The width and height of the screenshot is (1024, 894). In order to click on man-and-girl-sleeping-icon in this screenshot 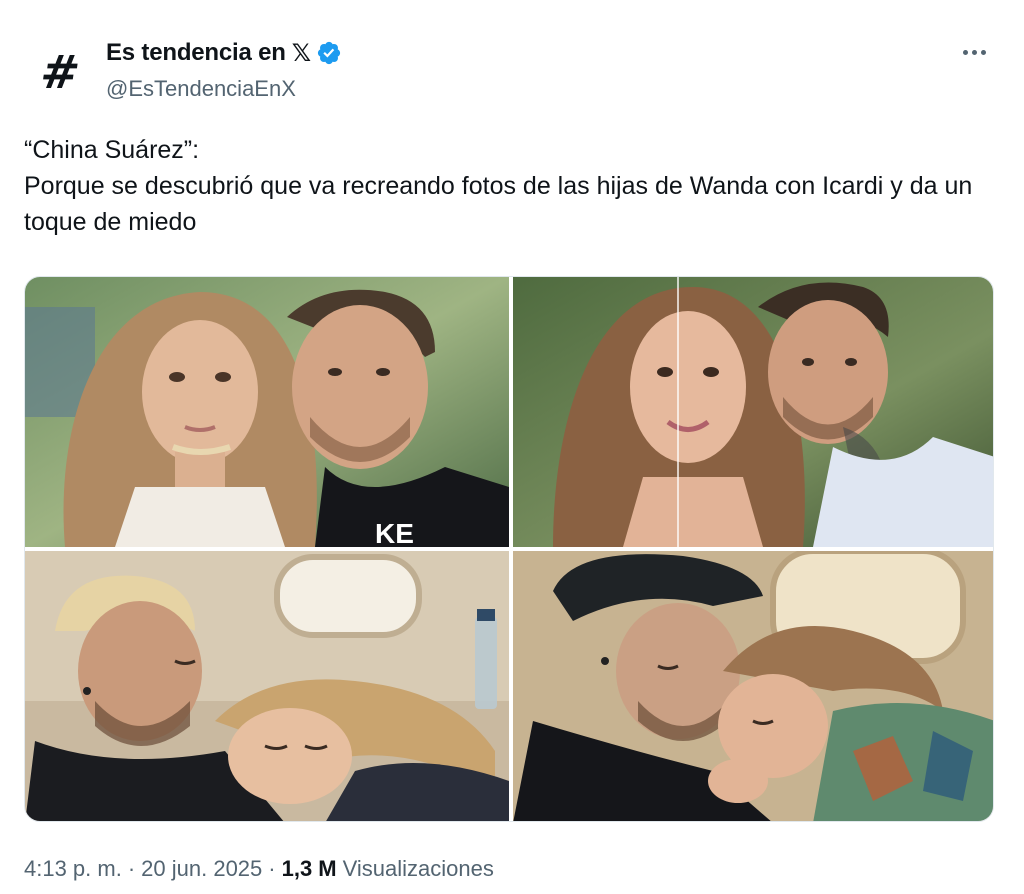, I will do `click(267, 686)`.